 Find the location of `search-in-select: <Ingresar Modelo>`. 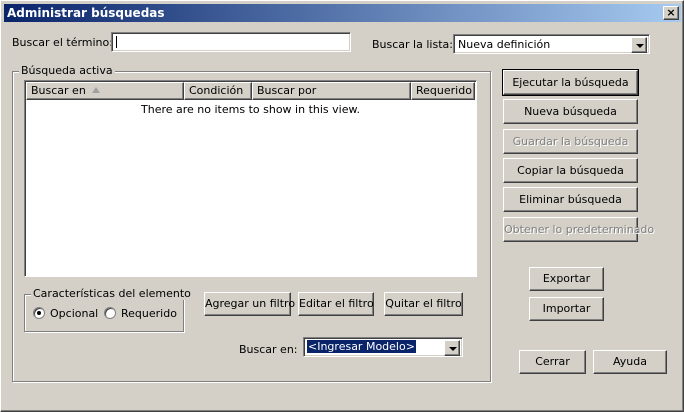

search-in-select: <Ingresar Modelo> is located at coordinates (383, 347).